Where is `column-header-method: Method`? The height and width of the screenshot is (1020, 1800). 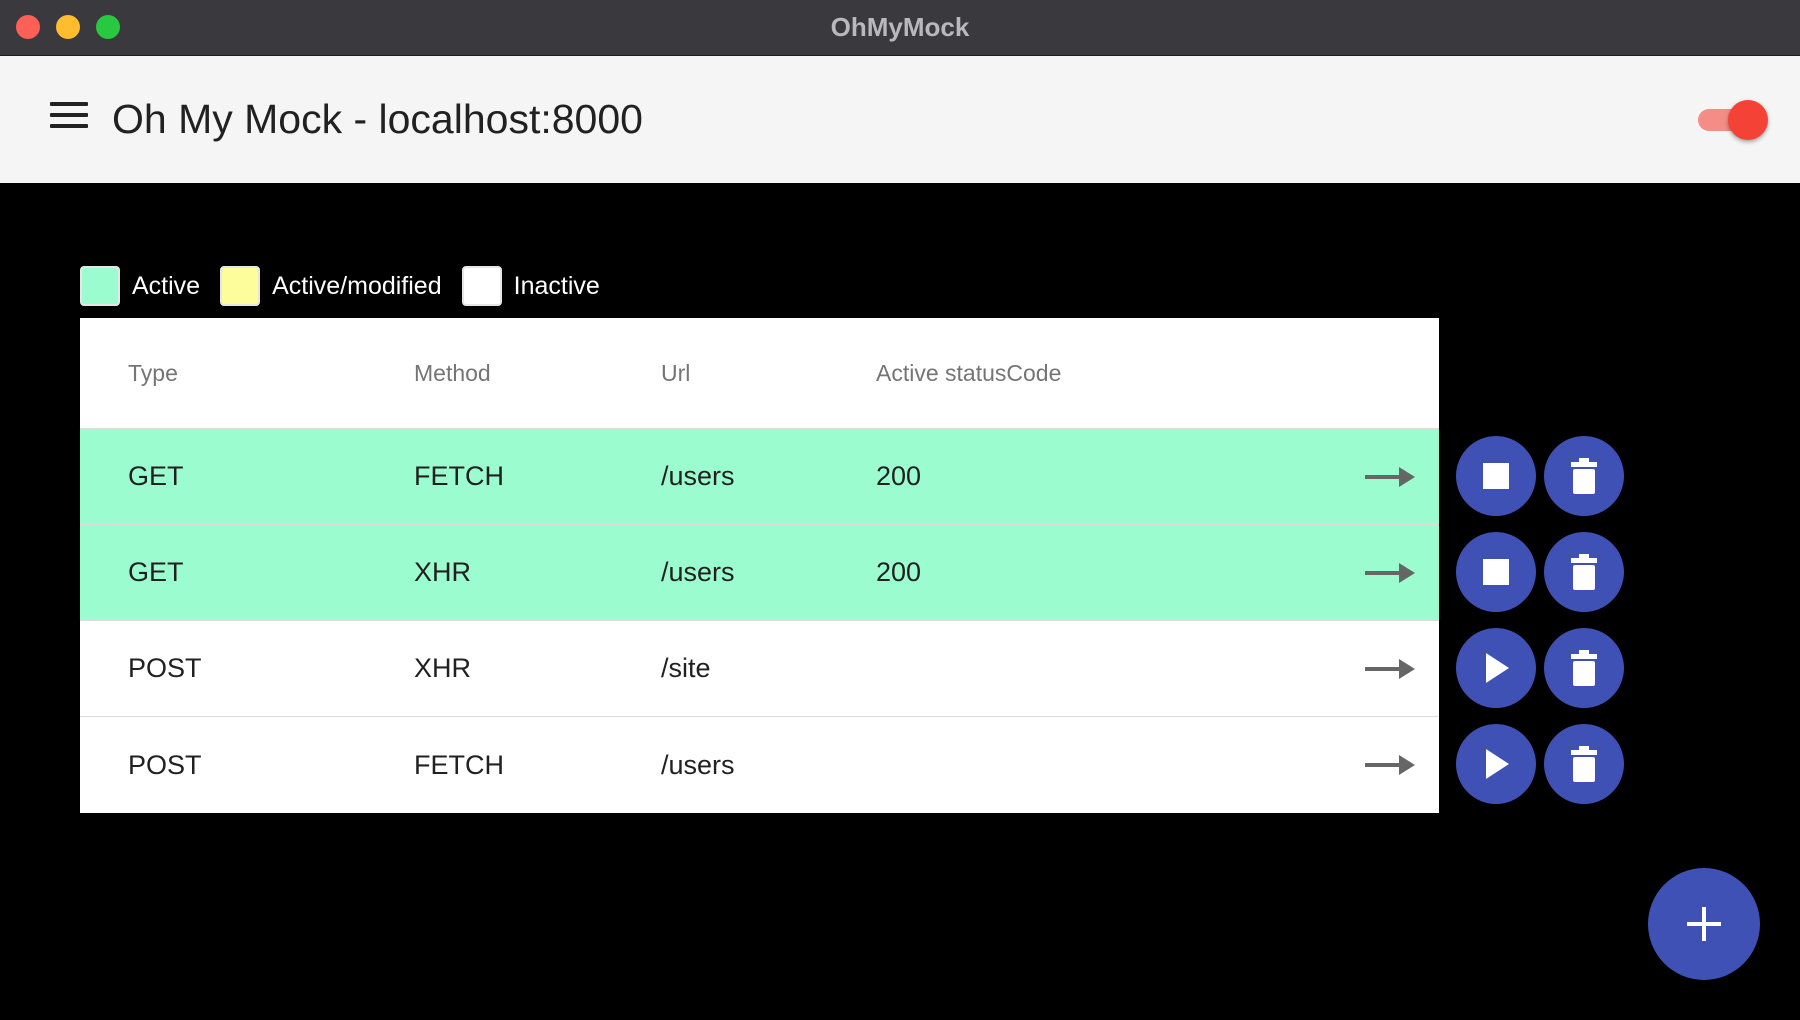 column-header-method: Method is located at coordinates (452, 373).